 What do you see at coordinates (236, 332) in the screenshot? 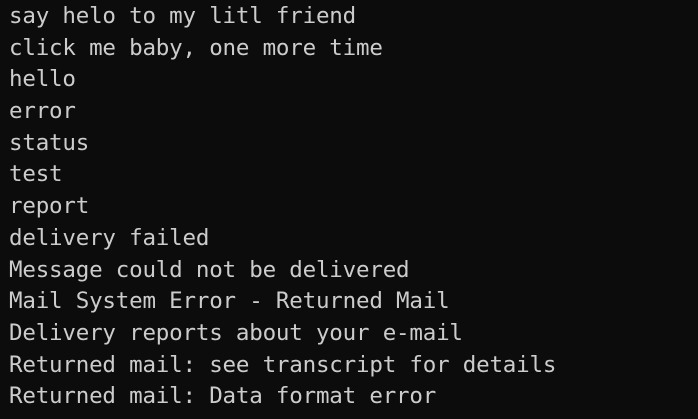
I see `console-line: Delivery reports about your e-mail` at bounding box center [236, 332].